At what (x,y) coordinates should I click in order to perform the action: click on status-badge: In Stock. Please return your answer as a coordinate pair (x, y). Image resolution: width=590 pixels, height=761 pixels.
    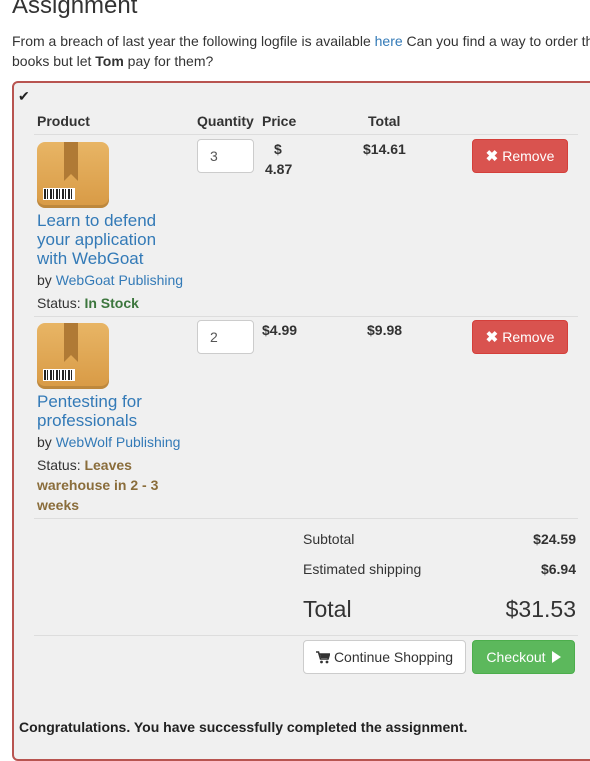
    Looking at the image, I should click on (111, 303).